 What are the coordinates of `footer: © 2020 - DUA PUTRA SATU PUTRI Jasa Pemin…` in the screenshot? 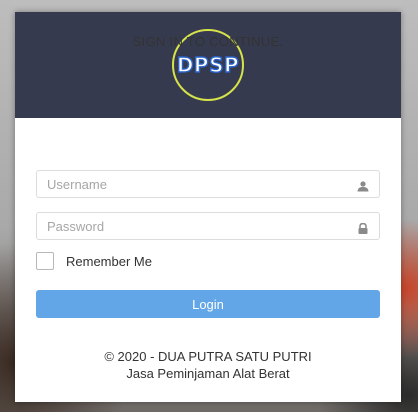 It's located at (208, 365).